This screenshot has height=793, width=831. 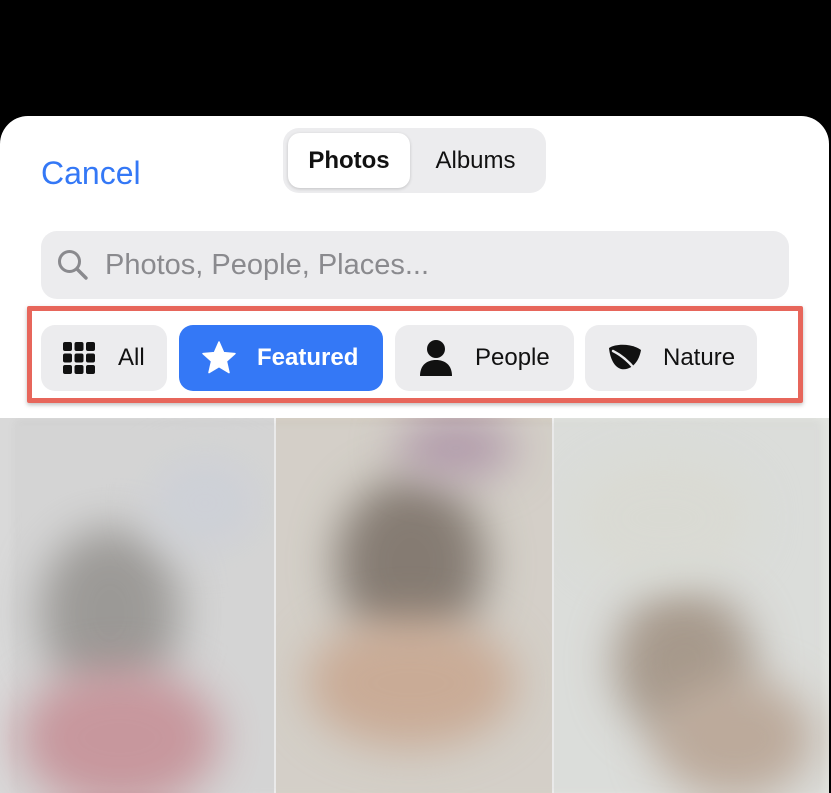 I want to click on star-icon, so click(x=219, y=358).